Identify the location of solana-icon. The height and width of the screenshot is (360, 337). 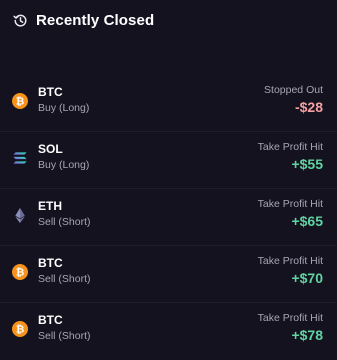
(20, 158).